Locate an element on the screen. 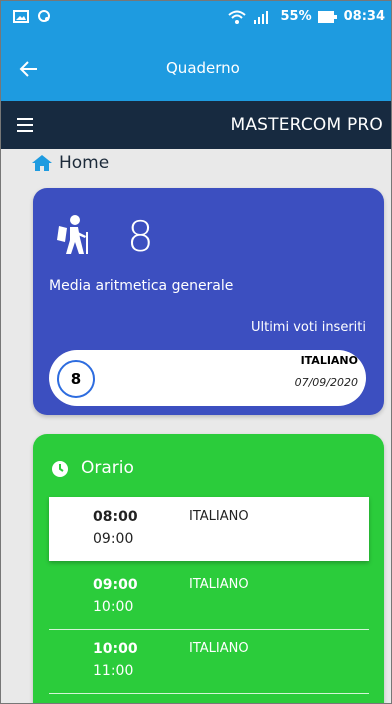  clock-time: 08:34 is located at coordinates (364, 16).